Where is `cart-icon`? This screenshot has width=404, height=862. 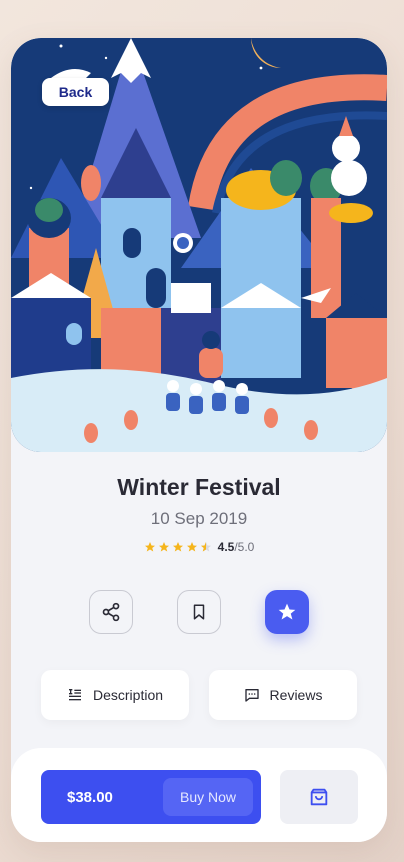 cart-icon is located at coordinates (319, 797).